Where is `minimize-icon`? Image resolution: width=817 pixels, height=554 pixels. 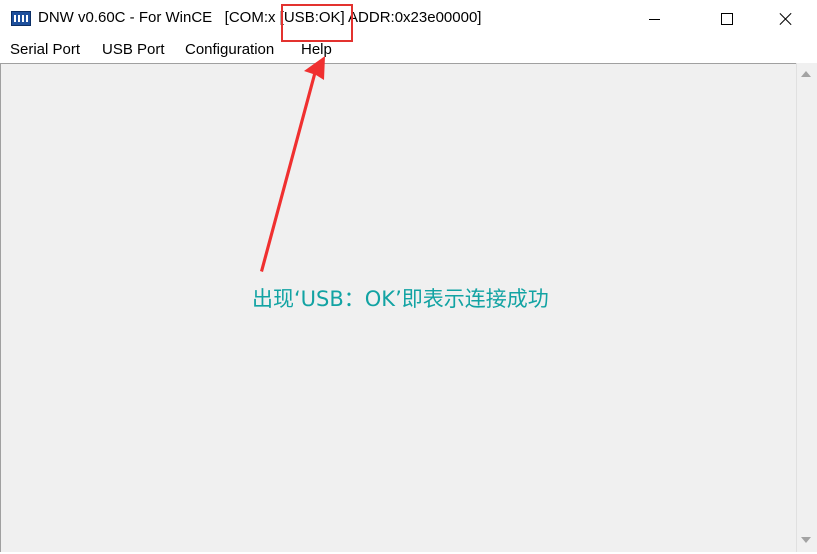
minimize-icon is located at coordinates (654, 19).